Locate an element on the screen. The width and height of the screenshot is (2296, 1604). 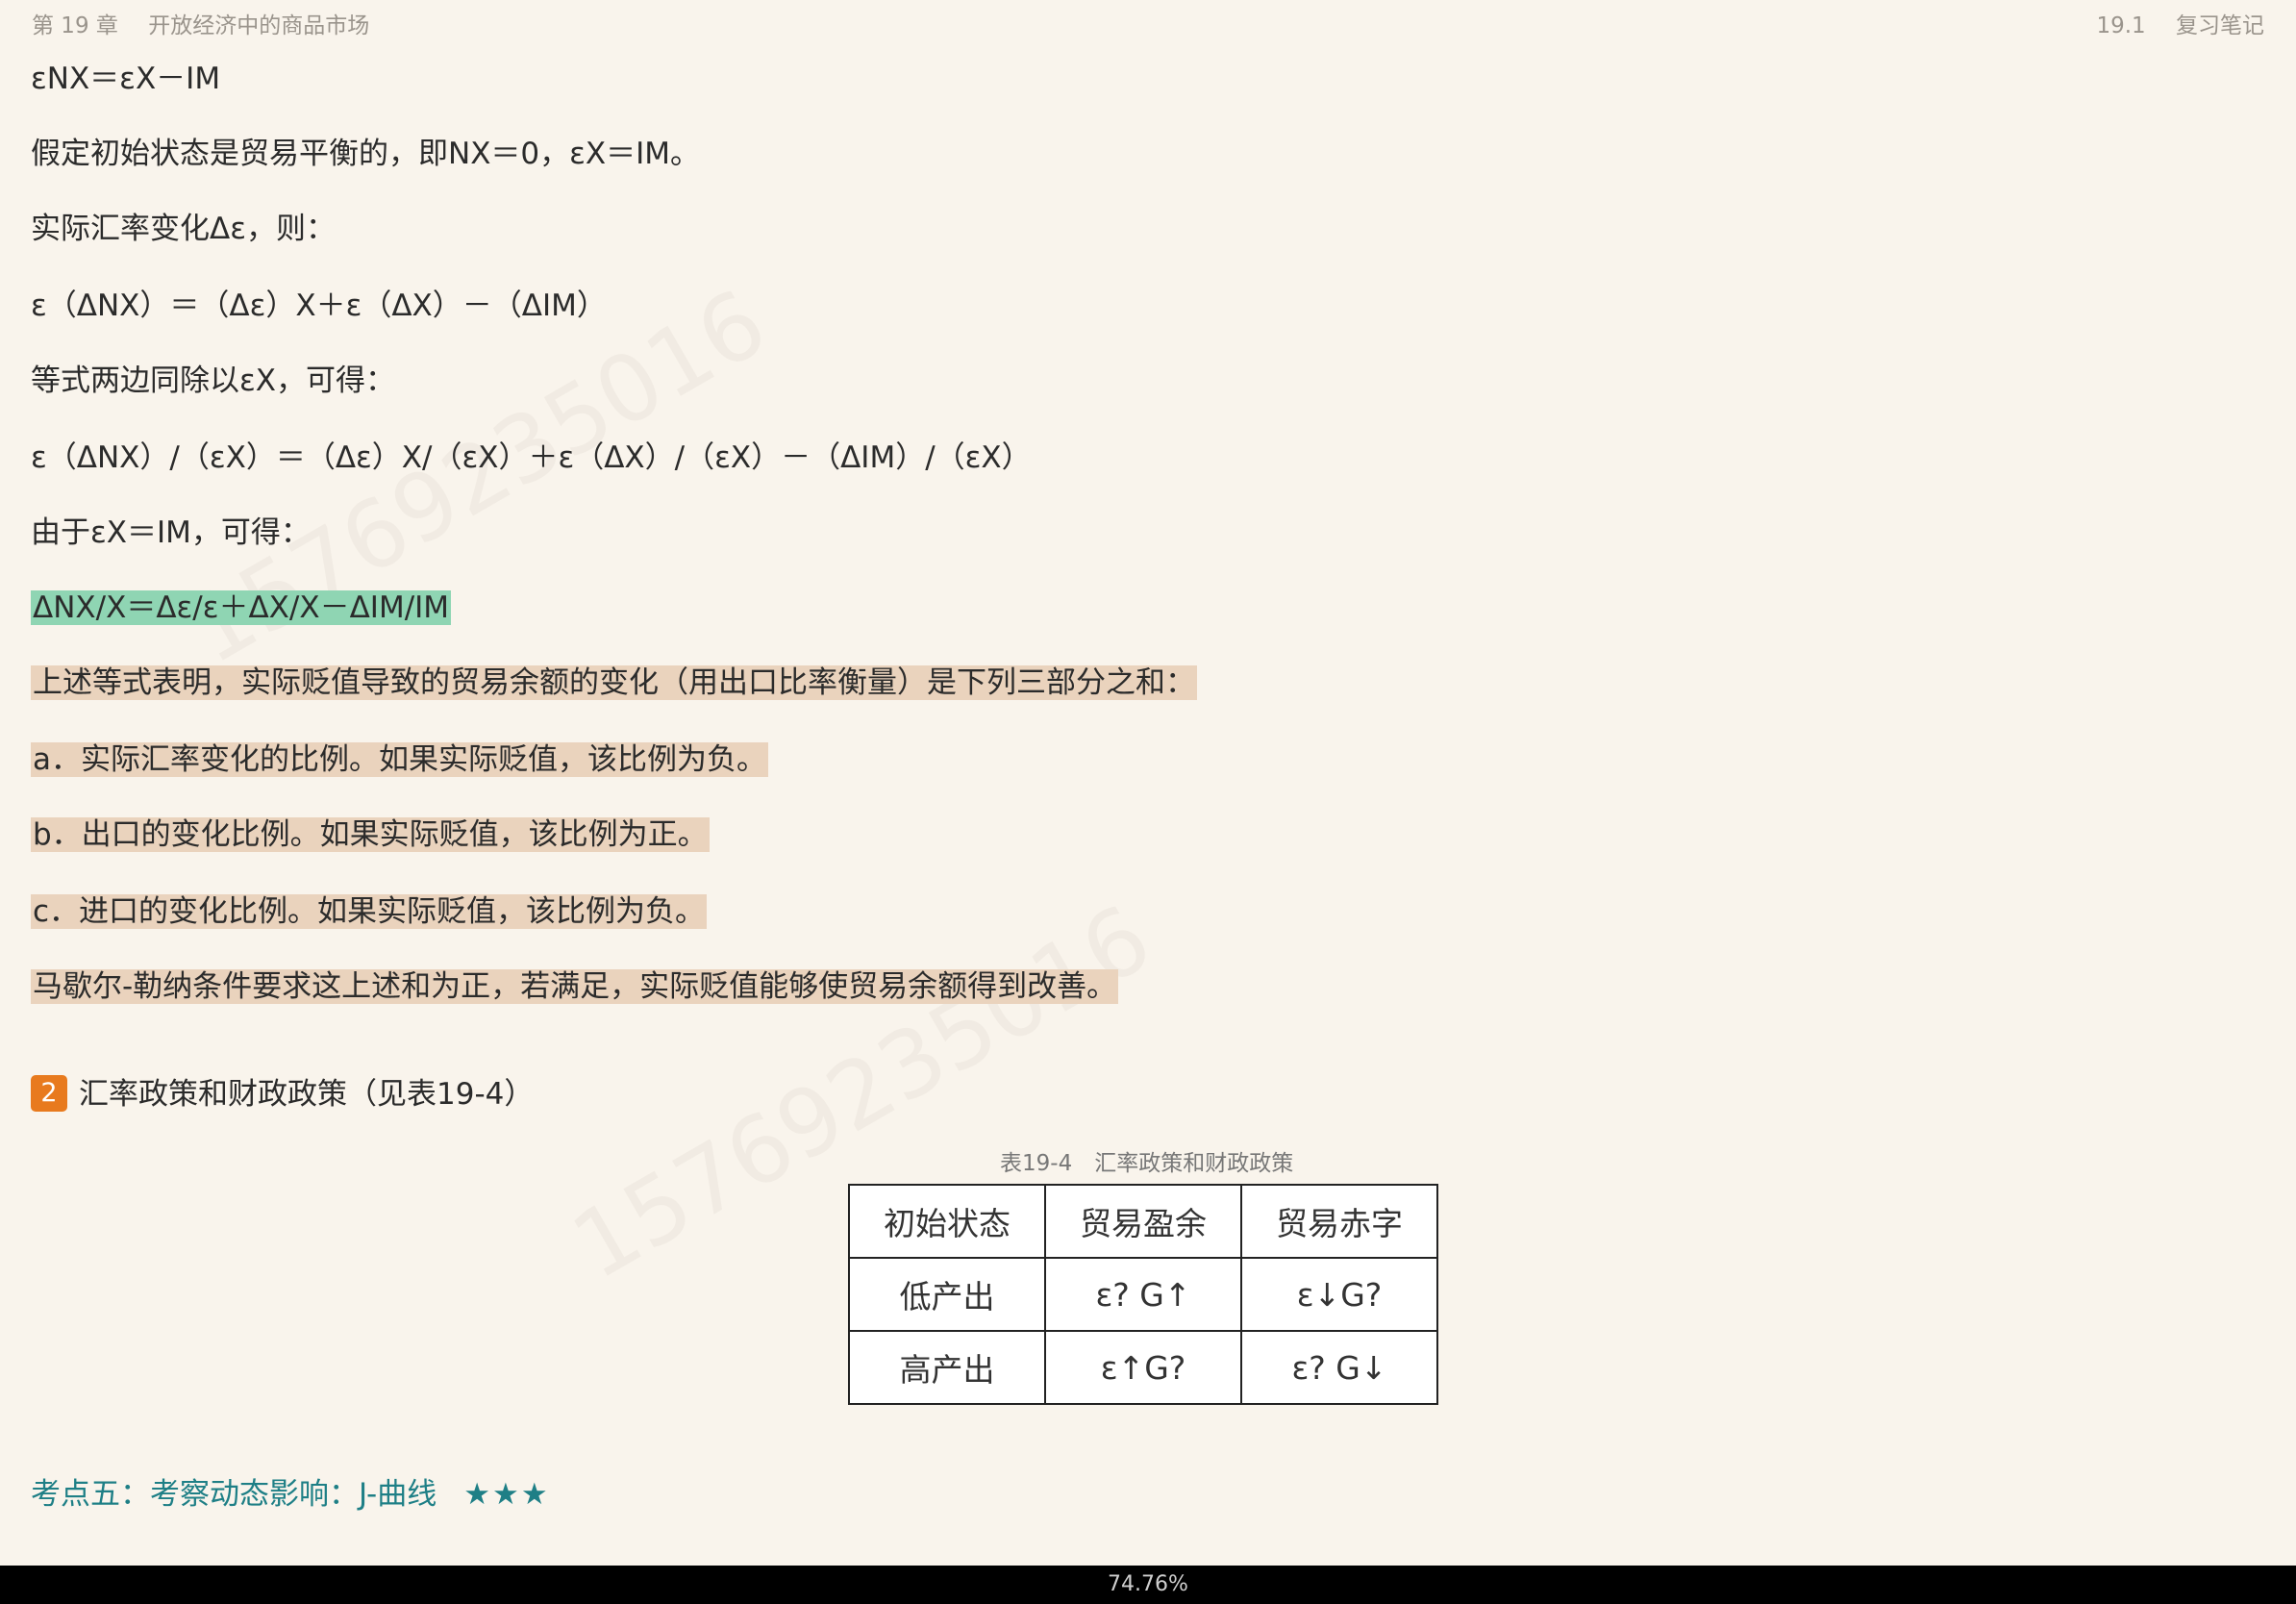
list-item-a: a．实际汇率变化的比例。如果实际贬值，该比例为负。 is located at coordinates (399, 759).